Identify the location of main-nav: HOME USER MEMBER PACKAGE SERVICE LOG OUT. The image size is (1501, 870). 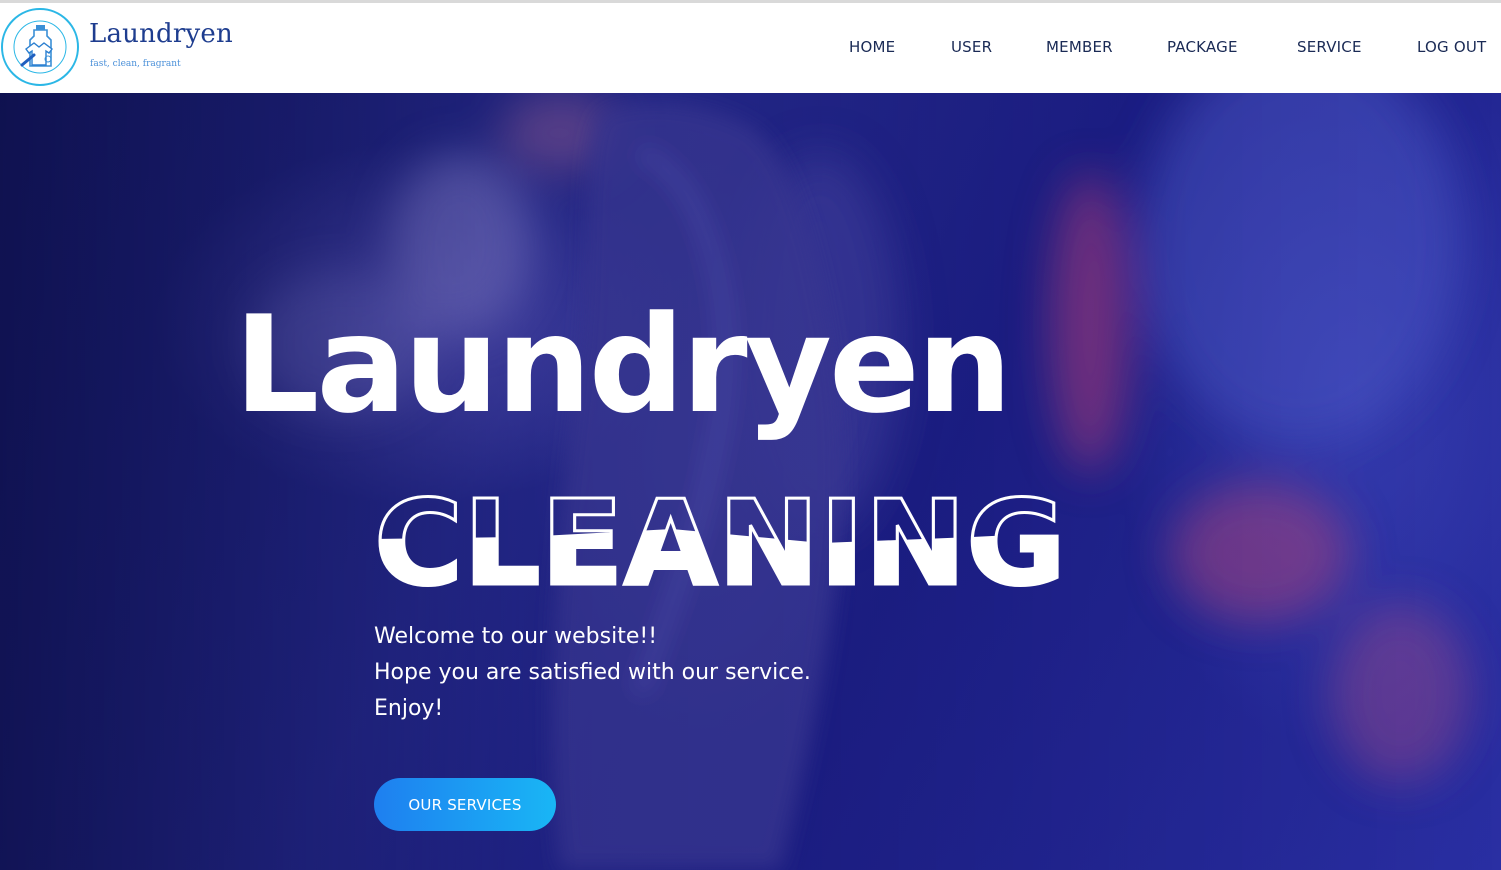
(750, 48).